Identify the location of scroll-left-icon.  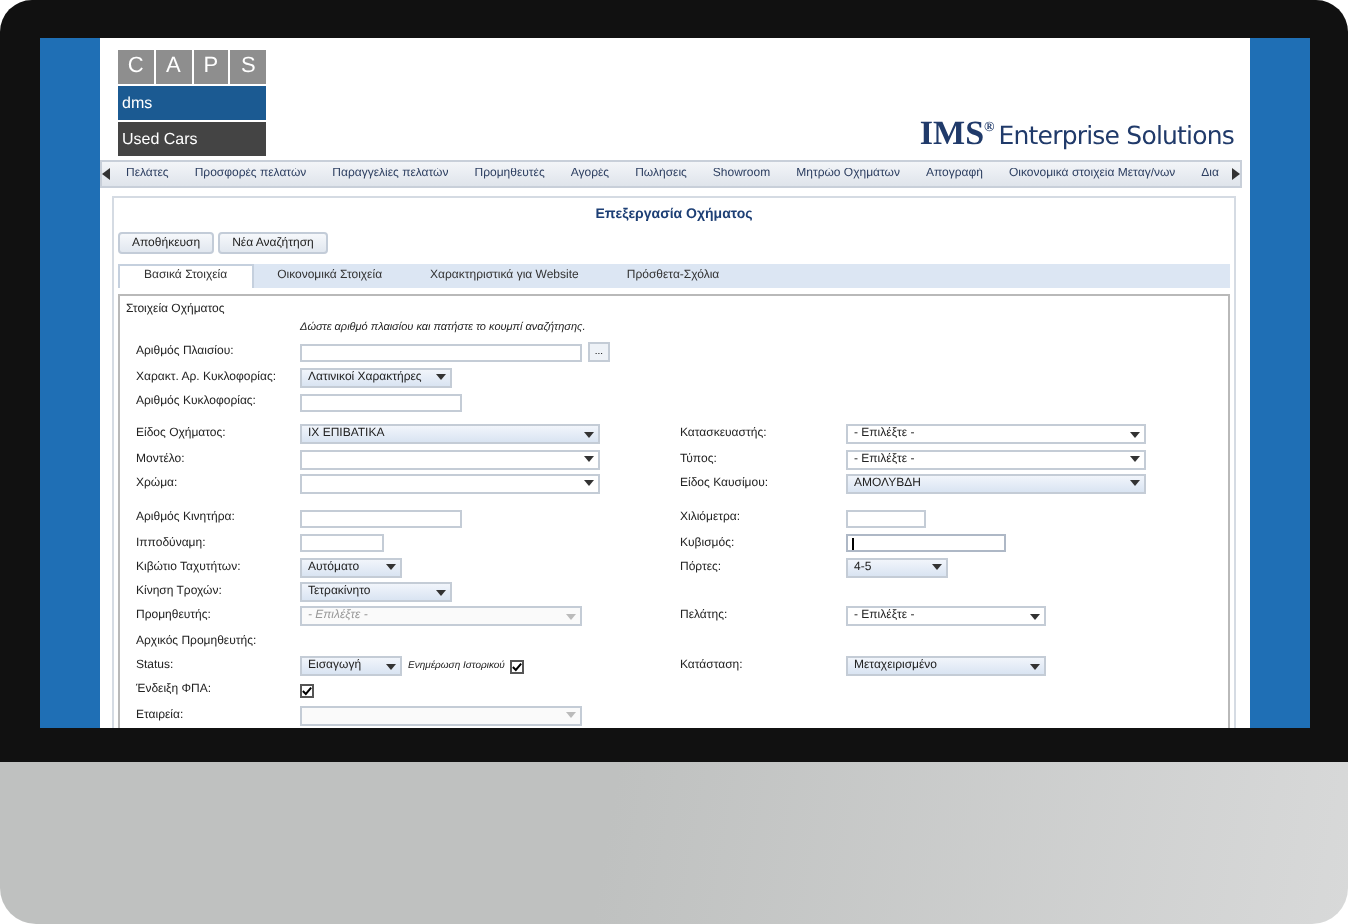
(106, 174).